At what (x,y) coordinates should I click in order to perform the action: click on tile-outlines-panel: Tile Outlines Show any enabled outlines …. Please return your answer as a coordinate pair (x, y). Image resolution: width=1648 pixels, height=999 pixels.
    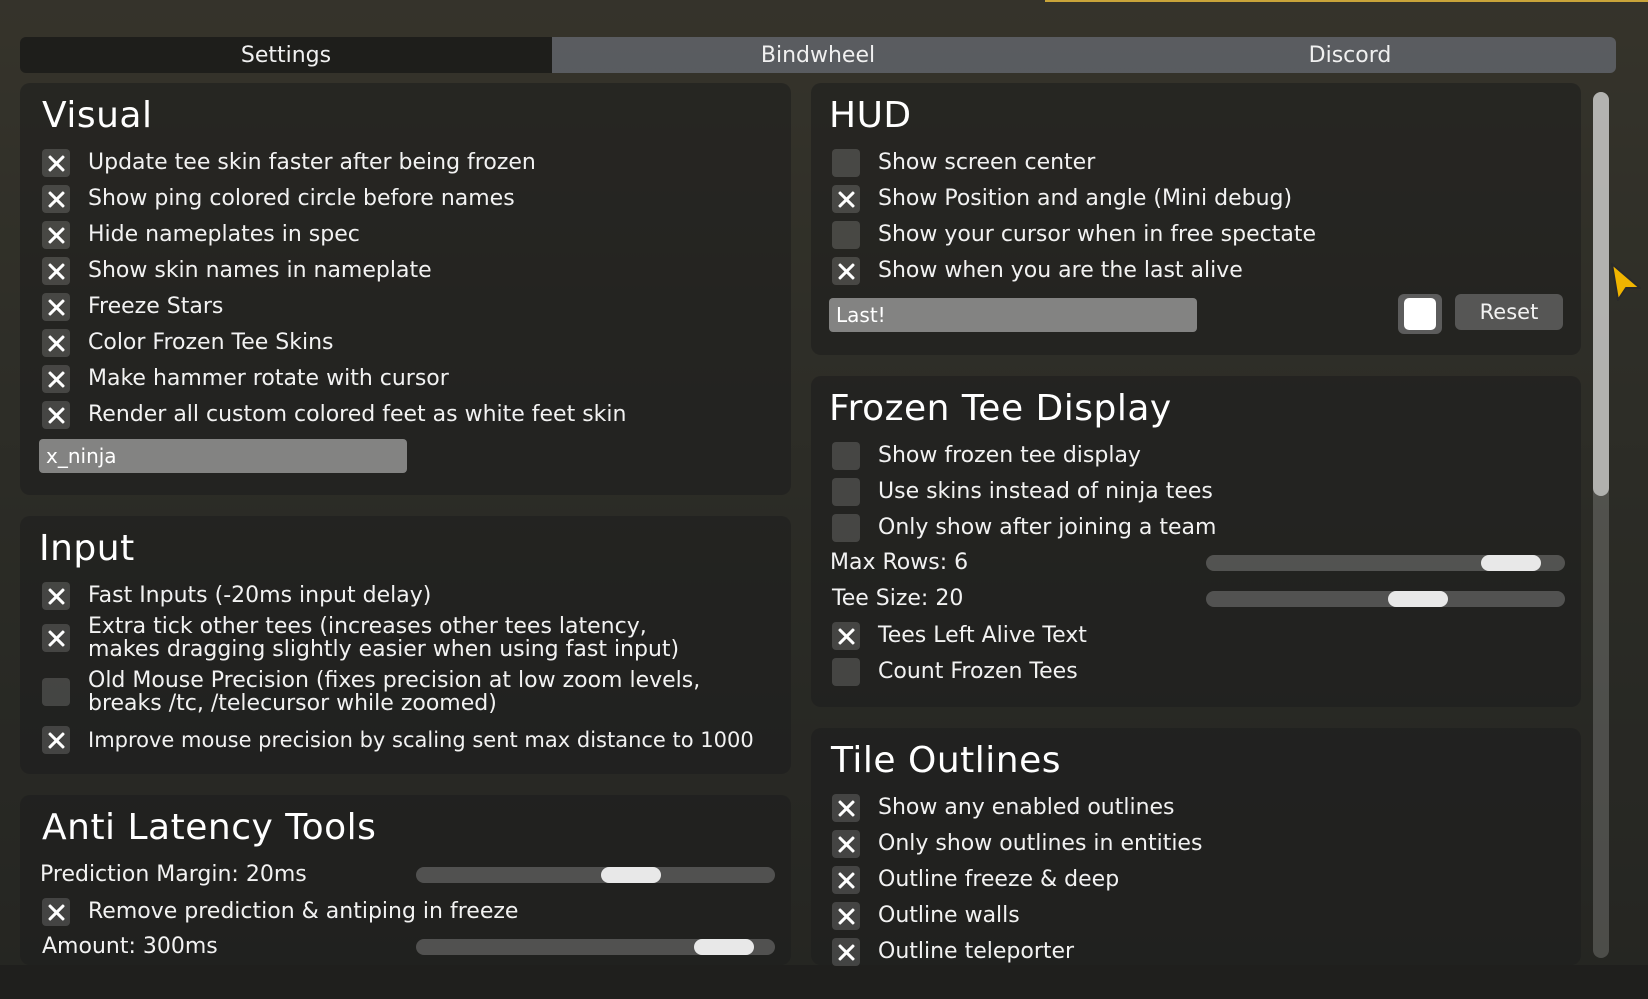
    Looking at the image, I should click on (1196, 847).